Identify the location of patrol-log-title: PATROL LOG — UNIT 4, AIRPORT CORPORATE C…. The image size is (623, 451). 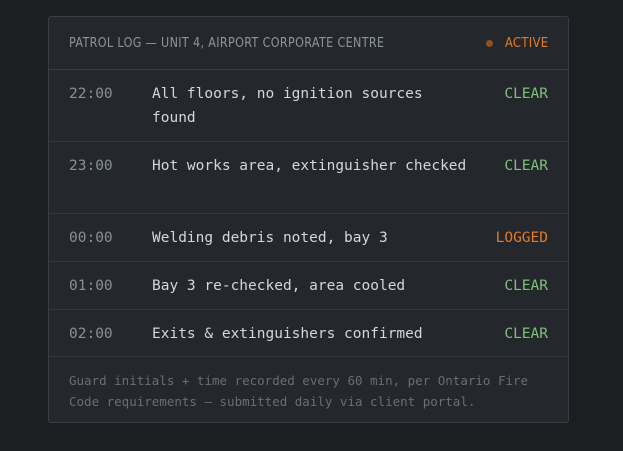
(227, 43).